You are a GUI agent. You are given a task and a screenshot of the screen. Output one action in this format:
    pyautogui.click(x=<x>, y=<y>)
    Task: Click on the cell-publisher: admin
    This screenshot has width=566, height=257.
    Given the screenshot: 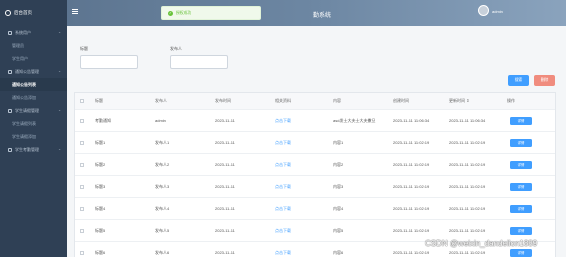 What is the action you would take?
    pyautogui.click(x=160, y=120)
    